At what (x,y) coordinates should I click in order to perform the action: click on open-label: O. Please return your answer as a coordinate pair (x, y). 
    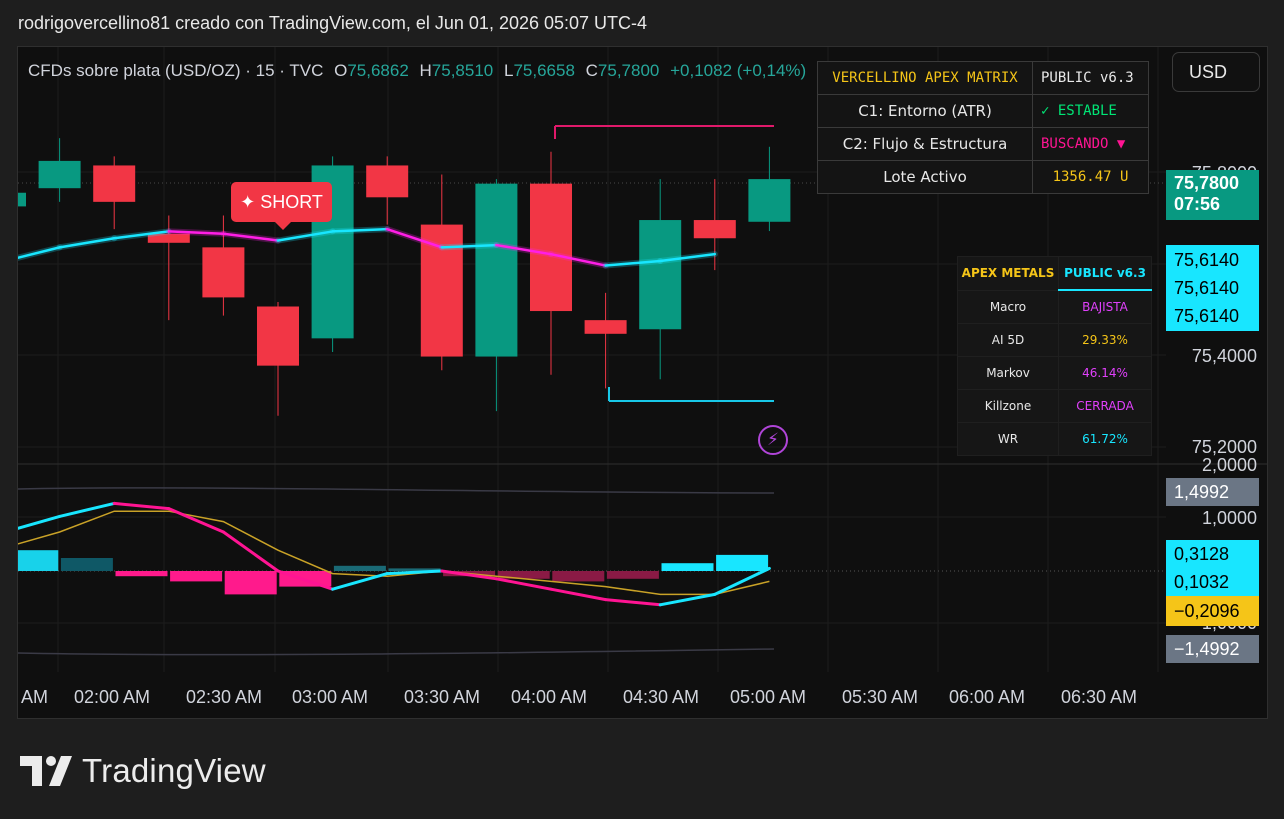
    Looking at the image, I should click on (341, 70).